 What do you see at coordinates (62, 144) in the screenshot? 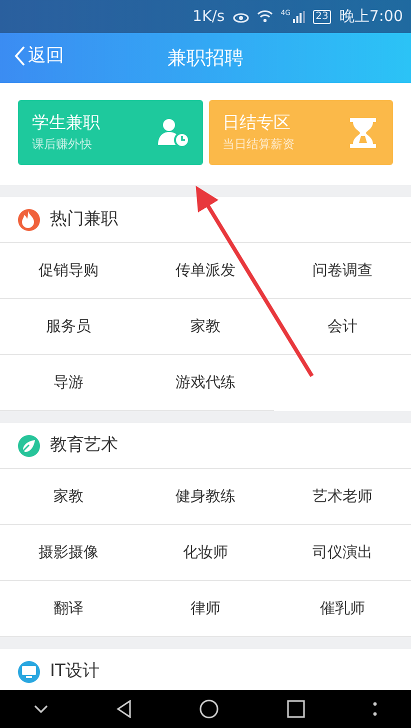
I see `card-subtitle: 课后赚外快` at bounding box center [62, 144].